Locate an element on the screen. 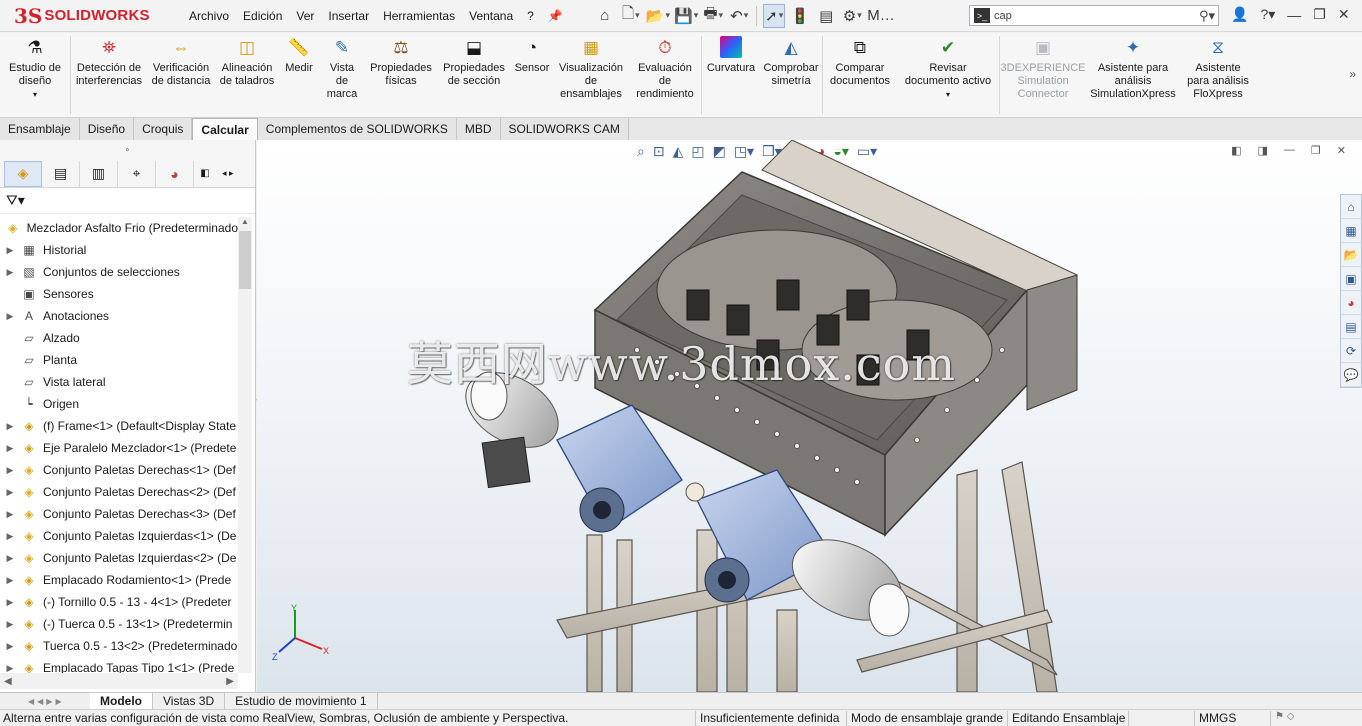 This screenshot has height=726, width=1362. tree-item: ┕ Origen is located at coordinates (119, 404).